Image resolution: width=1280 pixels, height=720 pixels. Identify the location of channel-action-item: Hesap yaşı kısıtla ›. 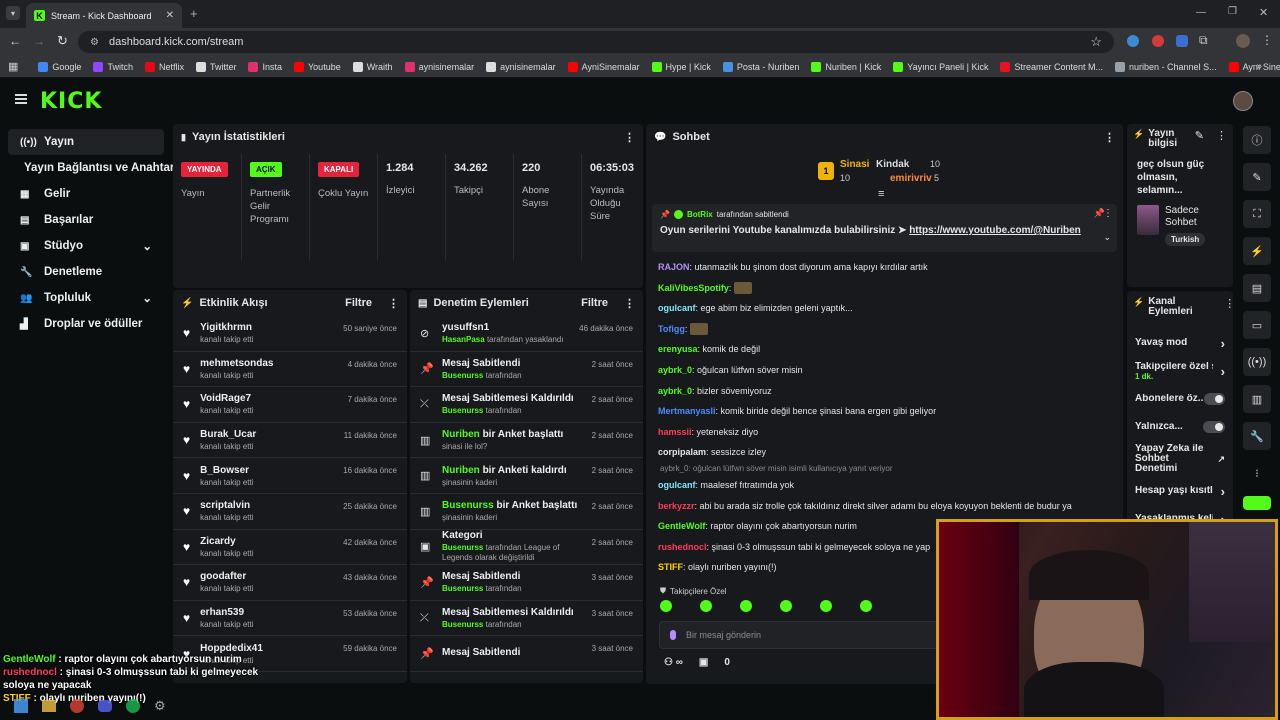
(1180, 491).